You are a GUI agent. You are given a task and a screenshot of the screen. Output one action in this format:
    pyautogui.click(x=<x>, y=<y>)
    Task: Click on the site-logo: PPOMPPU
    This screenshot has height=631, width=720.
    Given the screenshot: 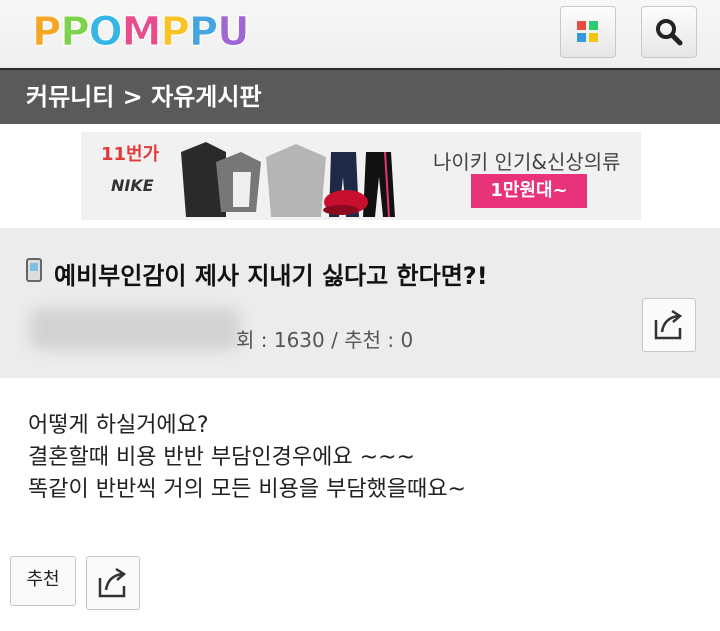 What is the action you would take?
    pyautogui.click(x=141, y=32)
    